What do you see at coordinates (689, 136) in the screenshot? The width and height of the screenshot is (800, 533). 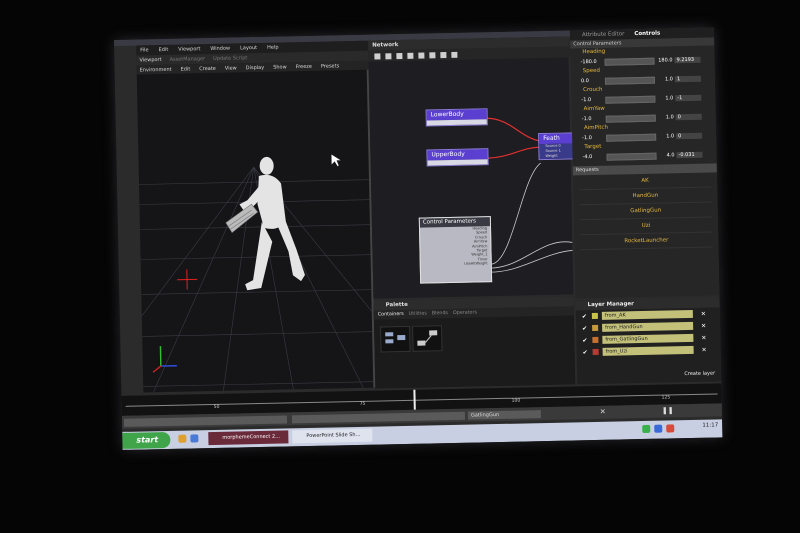 I see `param-aimpitch-value: 0` at bounding box center [689, 136].